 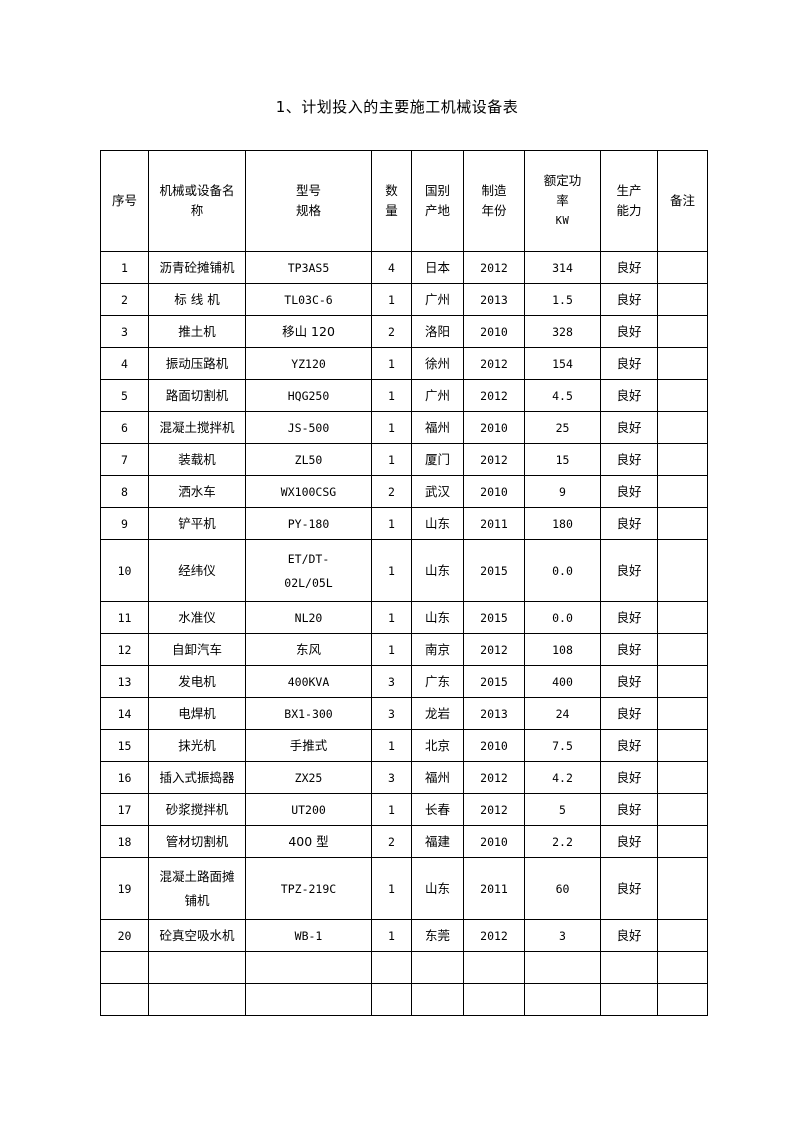 I want to click on cell-model: 东风, so click(x=308, y=649).